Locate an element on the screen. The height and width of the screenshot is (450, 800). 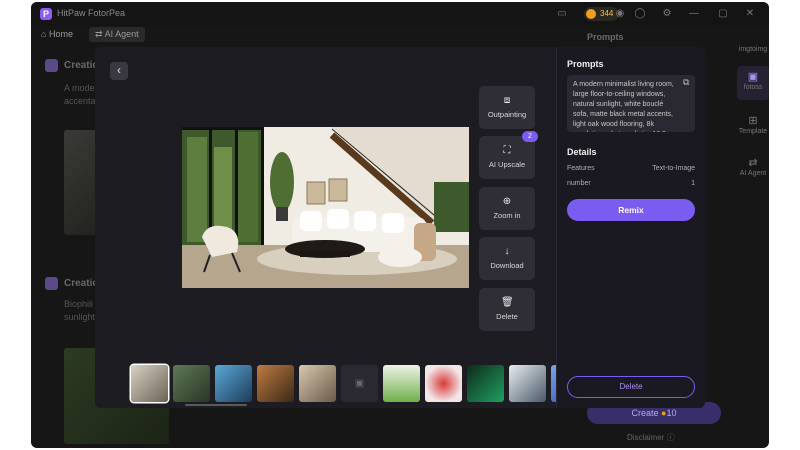
account-icon: ◯ is located at coordinates (640, 14).